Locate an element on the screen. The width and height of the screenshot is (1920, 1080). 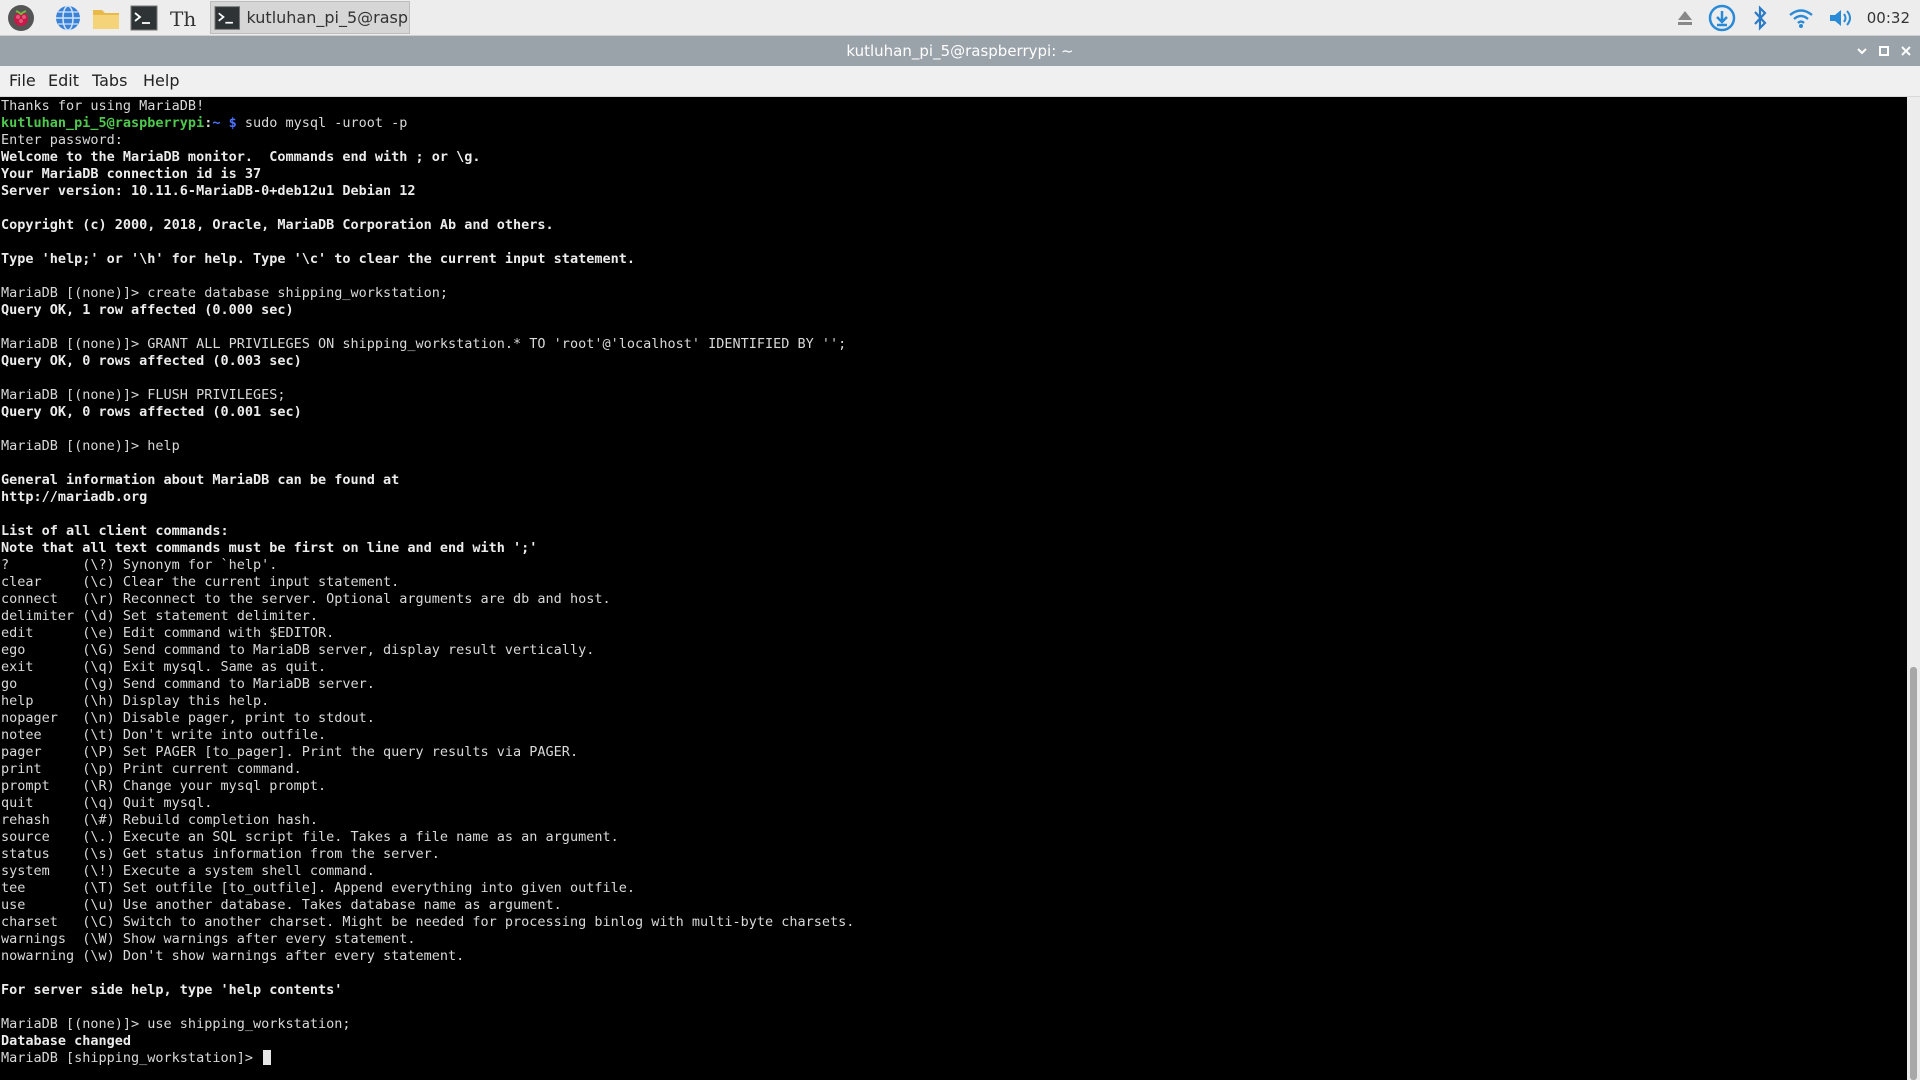
maximize-icon is located at coordinates (1884, 51).